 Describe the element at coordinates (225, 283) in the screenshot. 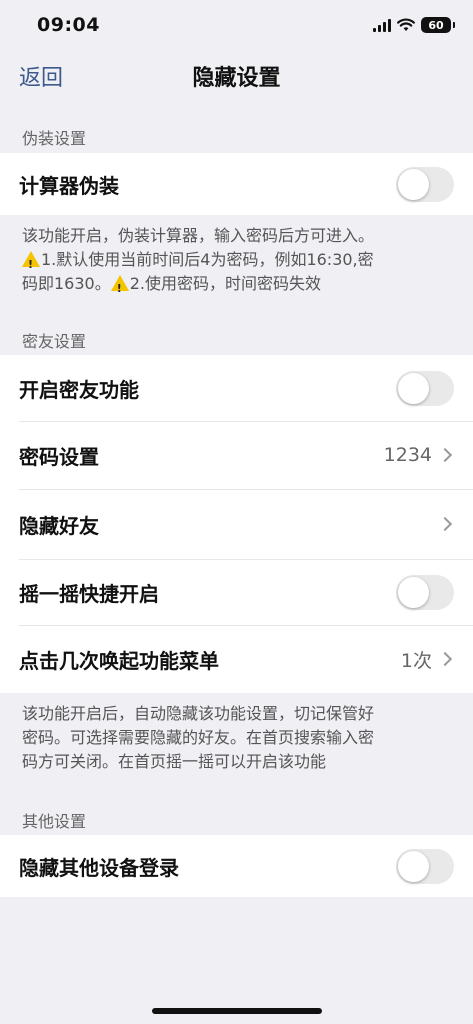

I see `note-text: 2.使用密码，时间密码失效` at that location.